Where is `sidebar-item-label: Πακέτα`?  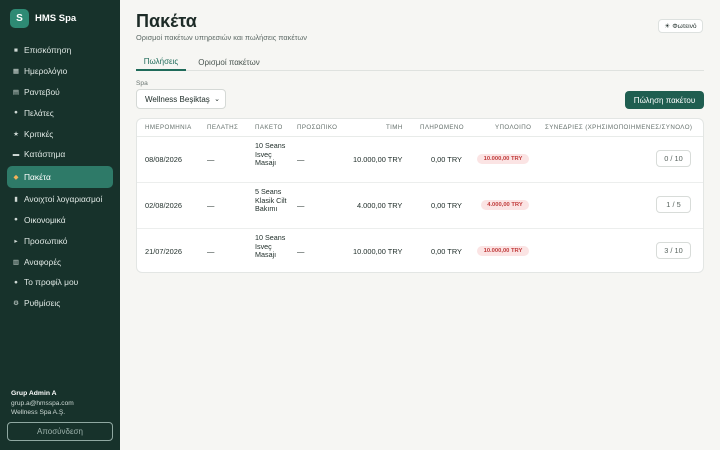 sidebar-item-label: Πακέτα is located at coordinates (37, 176).